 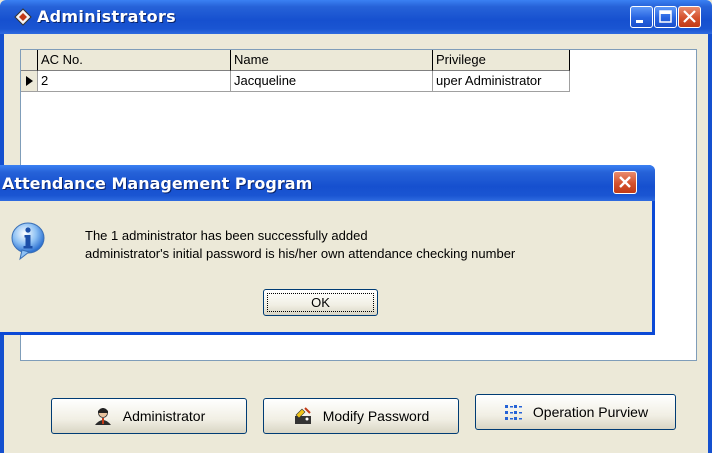 I want to click on row-selector, so click(x=29, y=81).